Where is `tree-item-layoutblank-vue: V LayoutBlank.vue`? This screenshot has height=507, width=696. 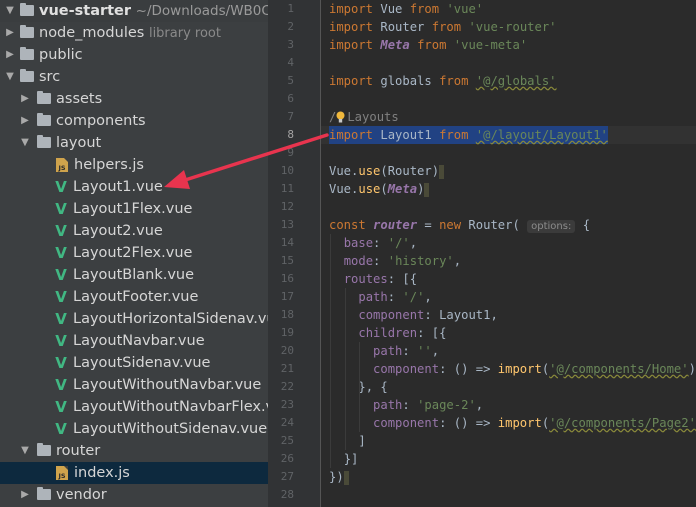
tree-item-layoutblank-vue: V LayoutBlank.vue is located at coordinates (134, 275).